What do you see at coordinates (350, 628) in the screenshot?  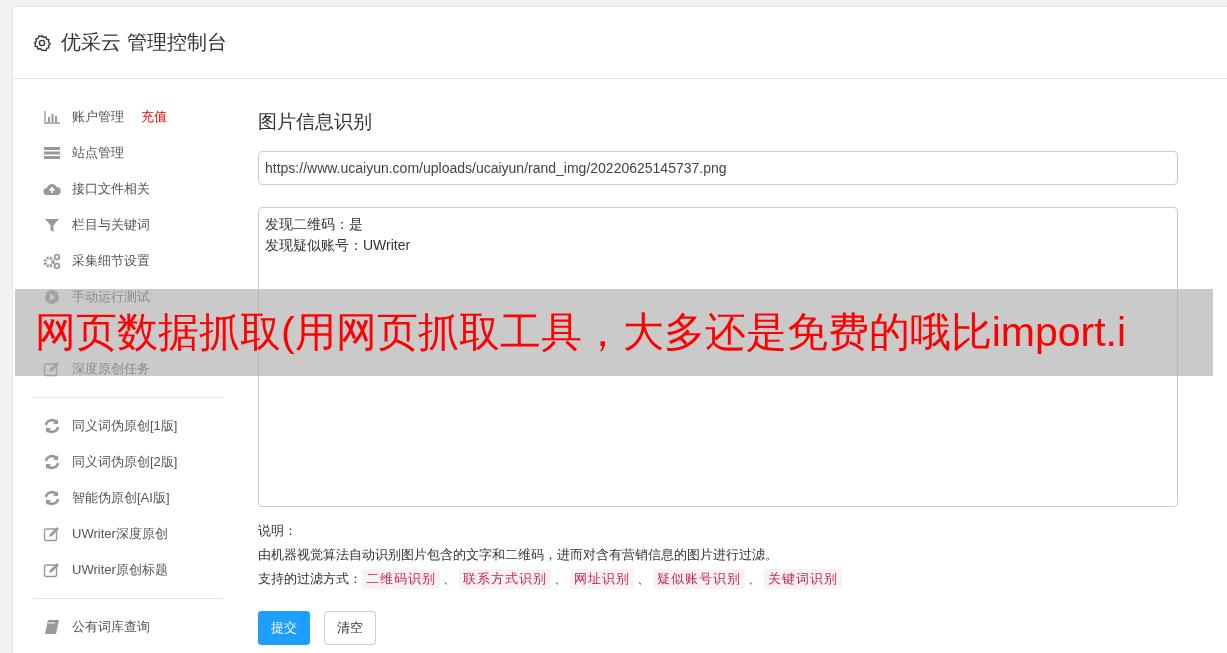 I see `clear-button: 清空` at bounding box center [350, 628].